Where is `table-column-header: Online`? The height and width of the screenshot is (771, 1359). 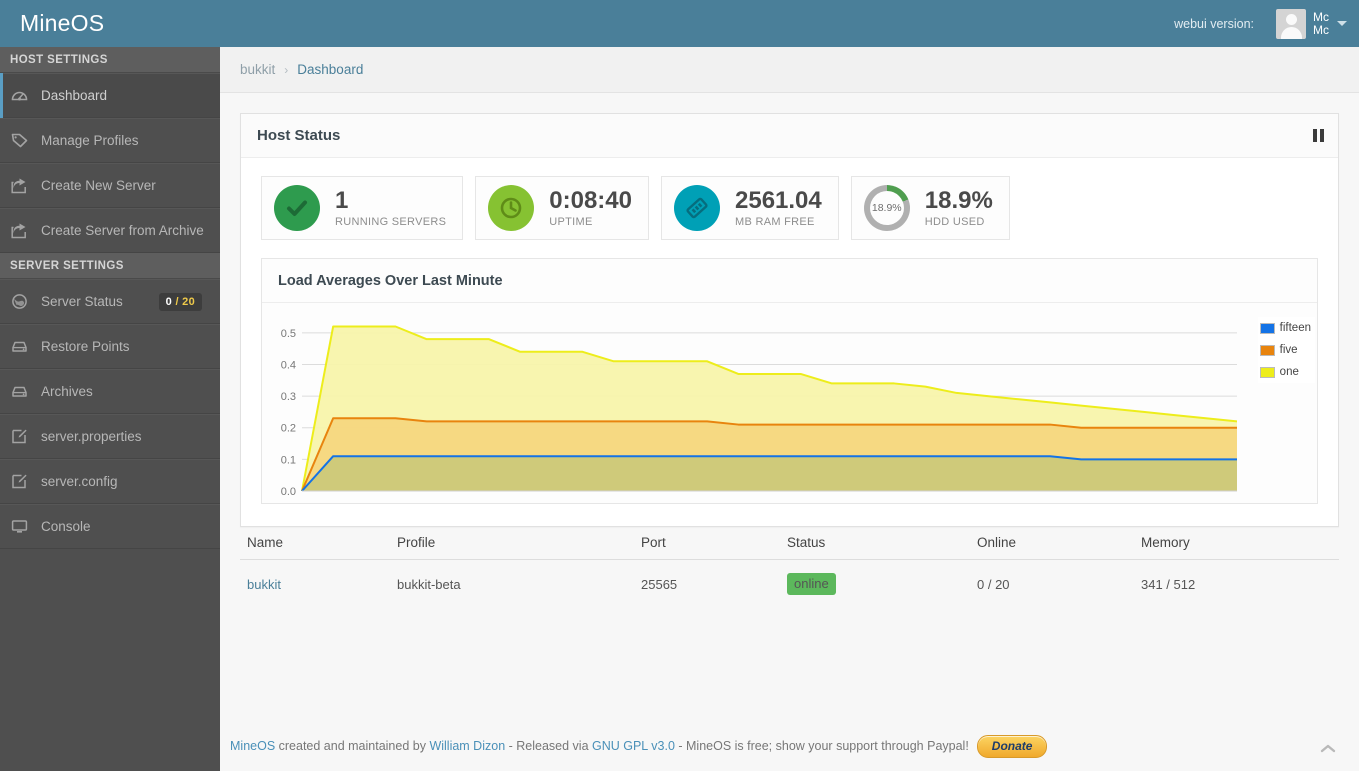
table-column-header: Online is located at coordinates (997, 542).